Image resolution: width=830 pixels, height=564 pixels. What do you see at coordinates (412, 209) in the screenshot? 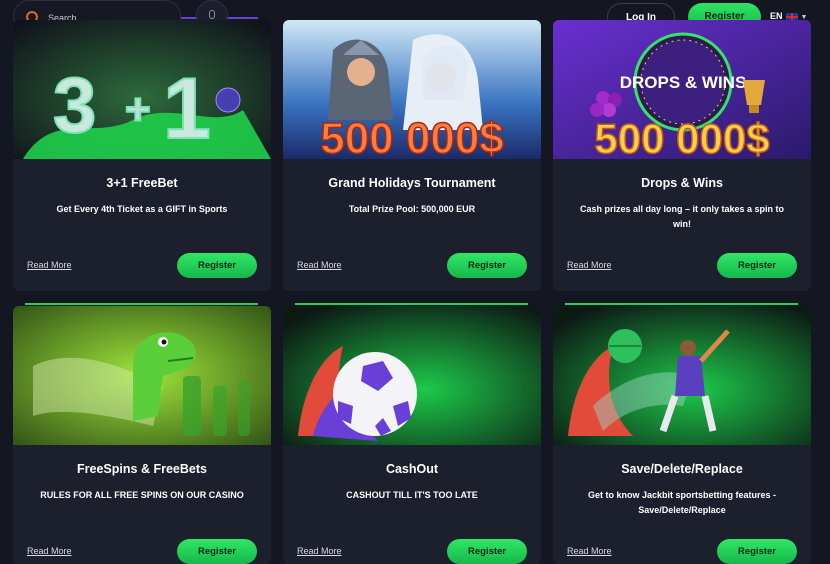
I see `card-description: Total Prize Pool: 500,000 EUR` at bounding box center [412, 209].